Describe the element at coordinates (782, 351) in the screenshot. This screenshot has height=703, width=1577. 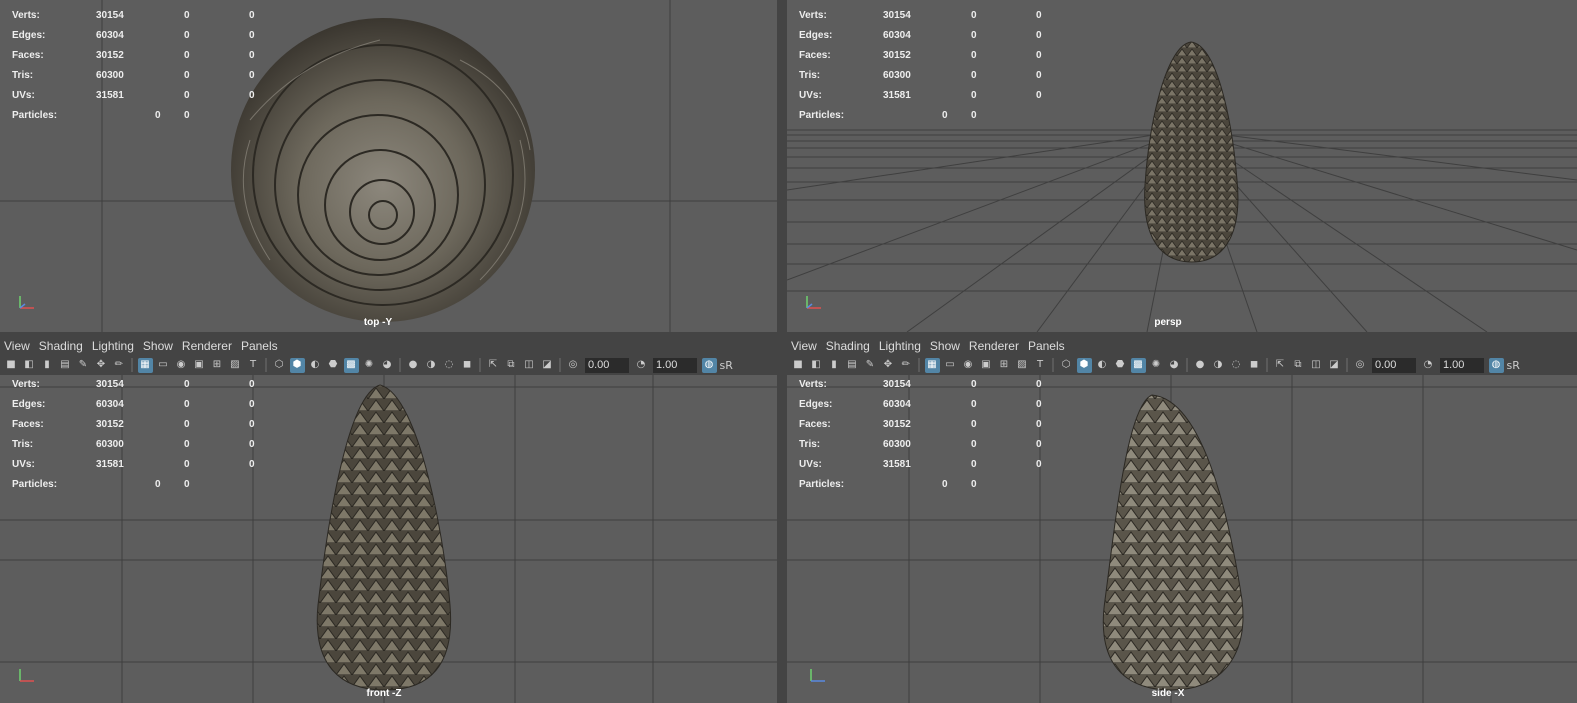
I see `vertical-splitter` at that location.